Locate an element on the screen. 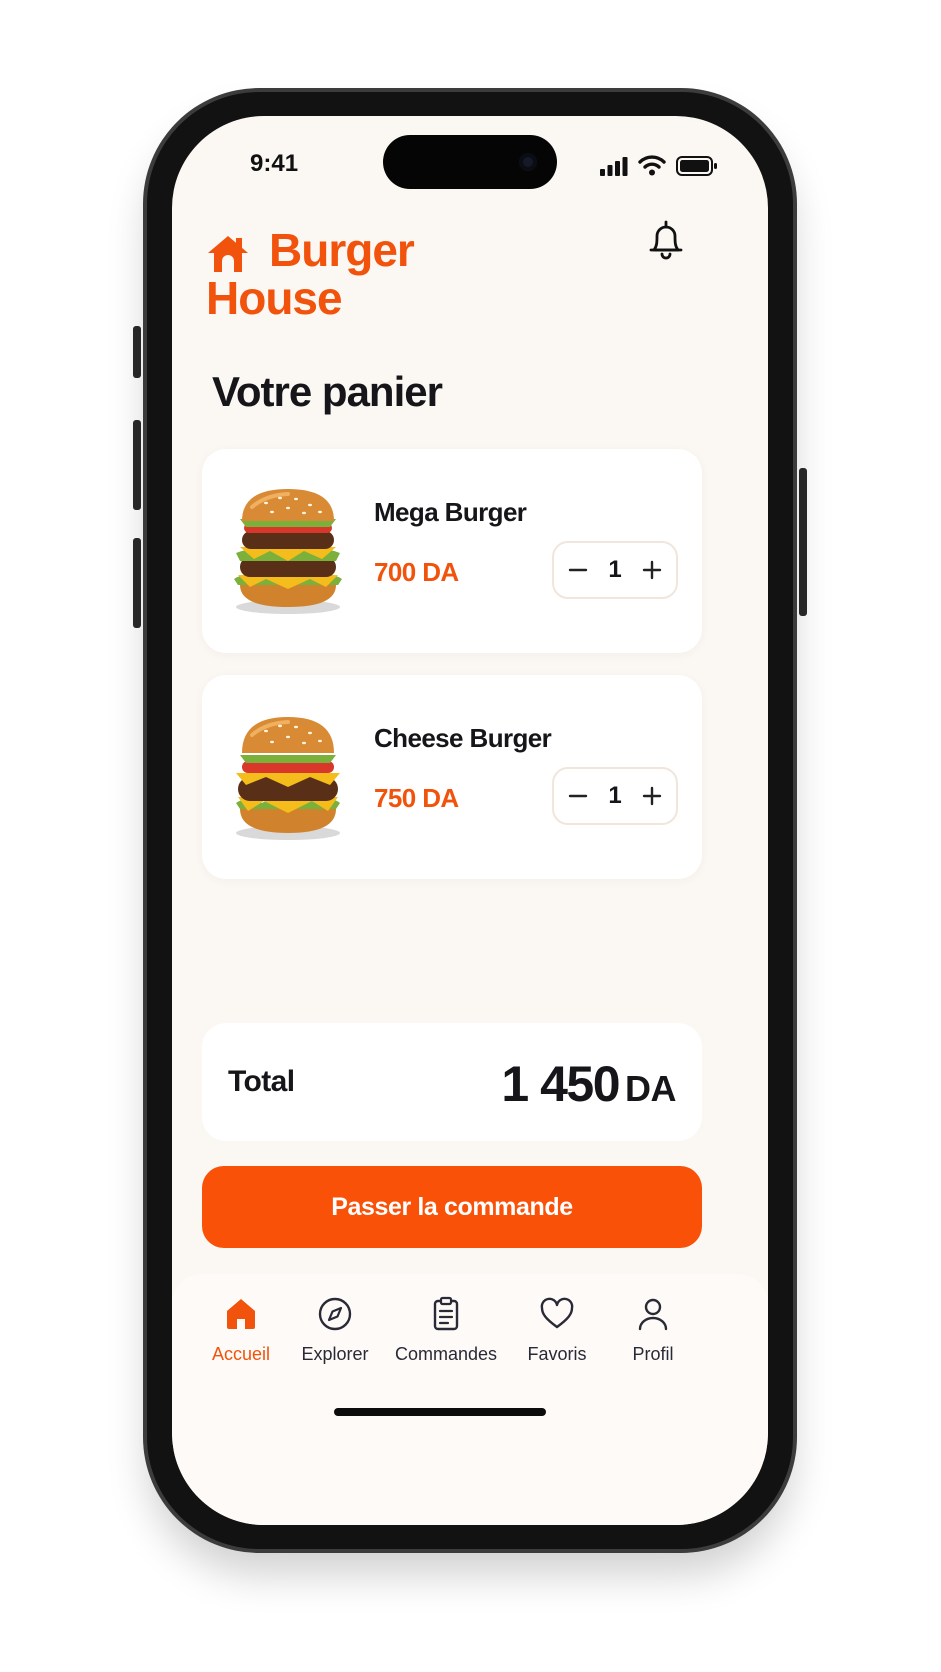 This screenshot has height=1672, width=941. total-currency: DA is located at coordinates (651, 1088).